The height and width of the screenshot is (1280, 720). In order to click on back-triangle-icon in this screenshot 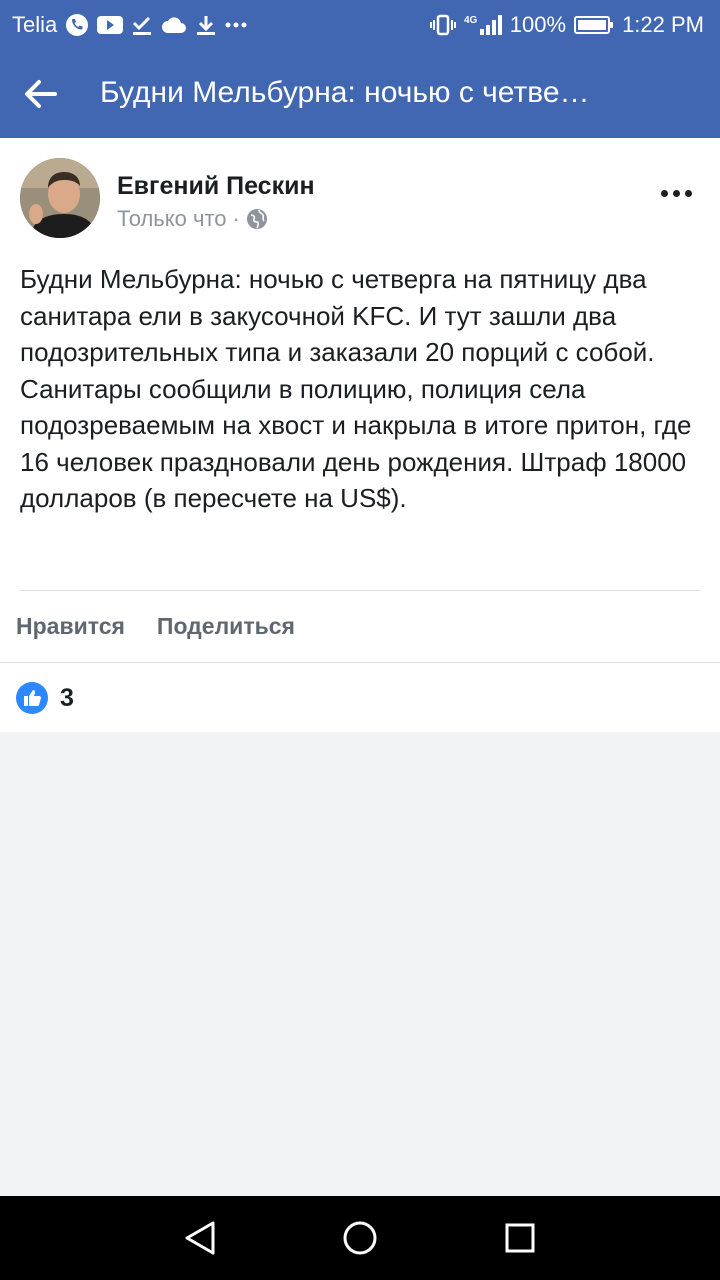, I will do `click(200, 1238)`.